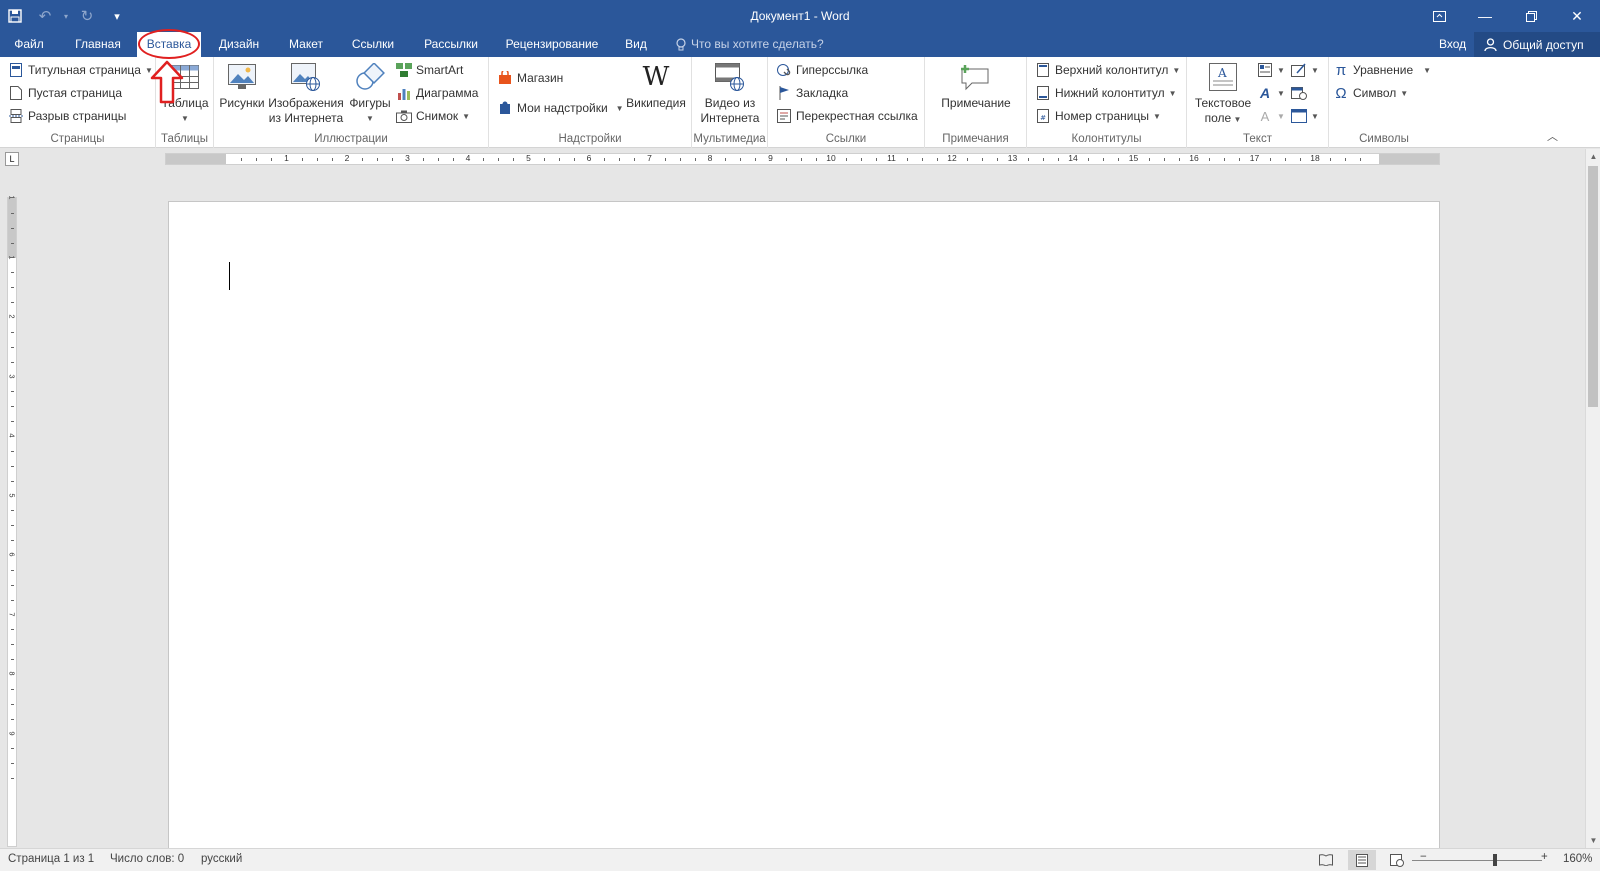 This screenshot has width=1600, height=871. Describe the element at coordinates (1370, 93) in the screenshot. I see `symbol-button: Ω Символ ▼` at that location.